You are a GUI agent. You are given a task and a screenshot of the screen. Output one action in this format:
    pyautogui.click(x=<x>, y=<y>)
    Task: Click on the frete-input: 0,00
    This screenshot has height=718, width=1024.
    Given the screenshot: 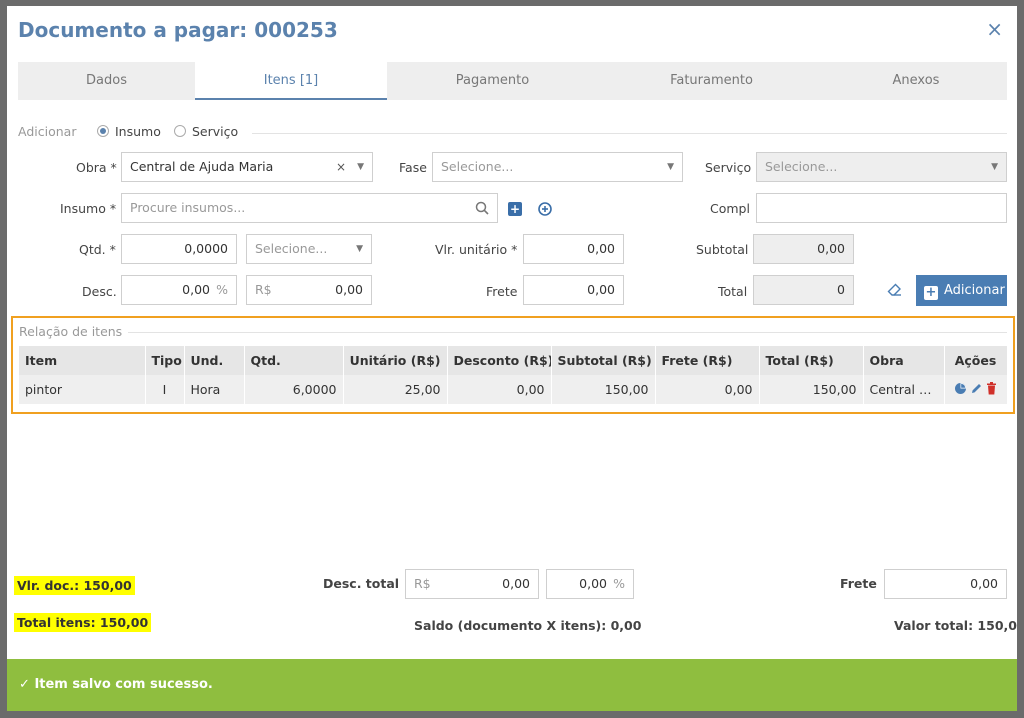 What is the action you would take?
    pyautogui.click(x=573, y=290)
    